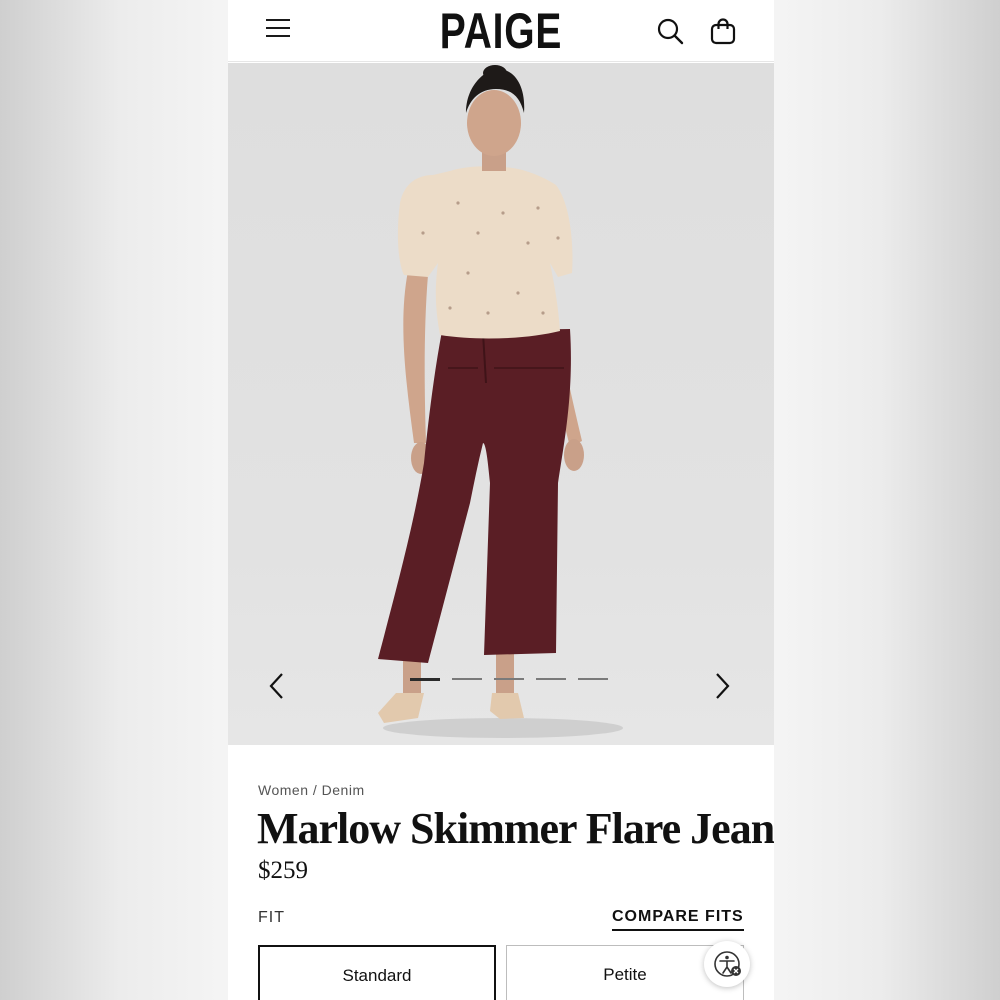 Image resolution: width=1000 pixels, height=1000 pixels. I want to click on accessibility-button, so click(727, 964).